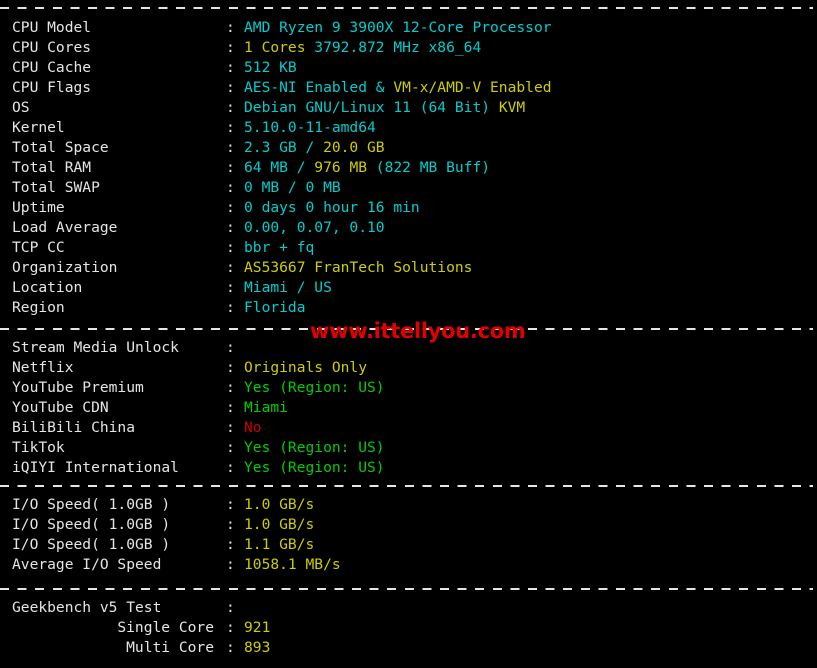 This screenshot has width=817, height=668. I want to click on value-segment: 512 KB, so click(270, 67).